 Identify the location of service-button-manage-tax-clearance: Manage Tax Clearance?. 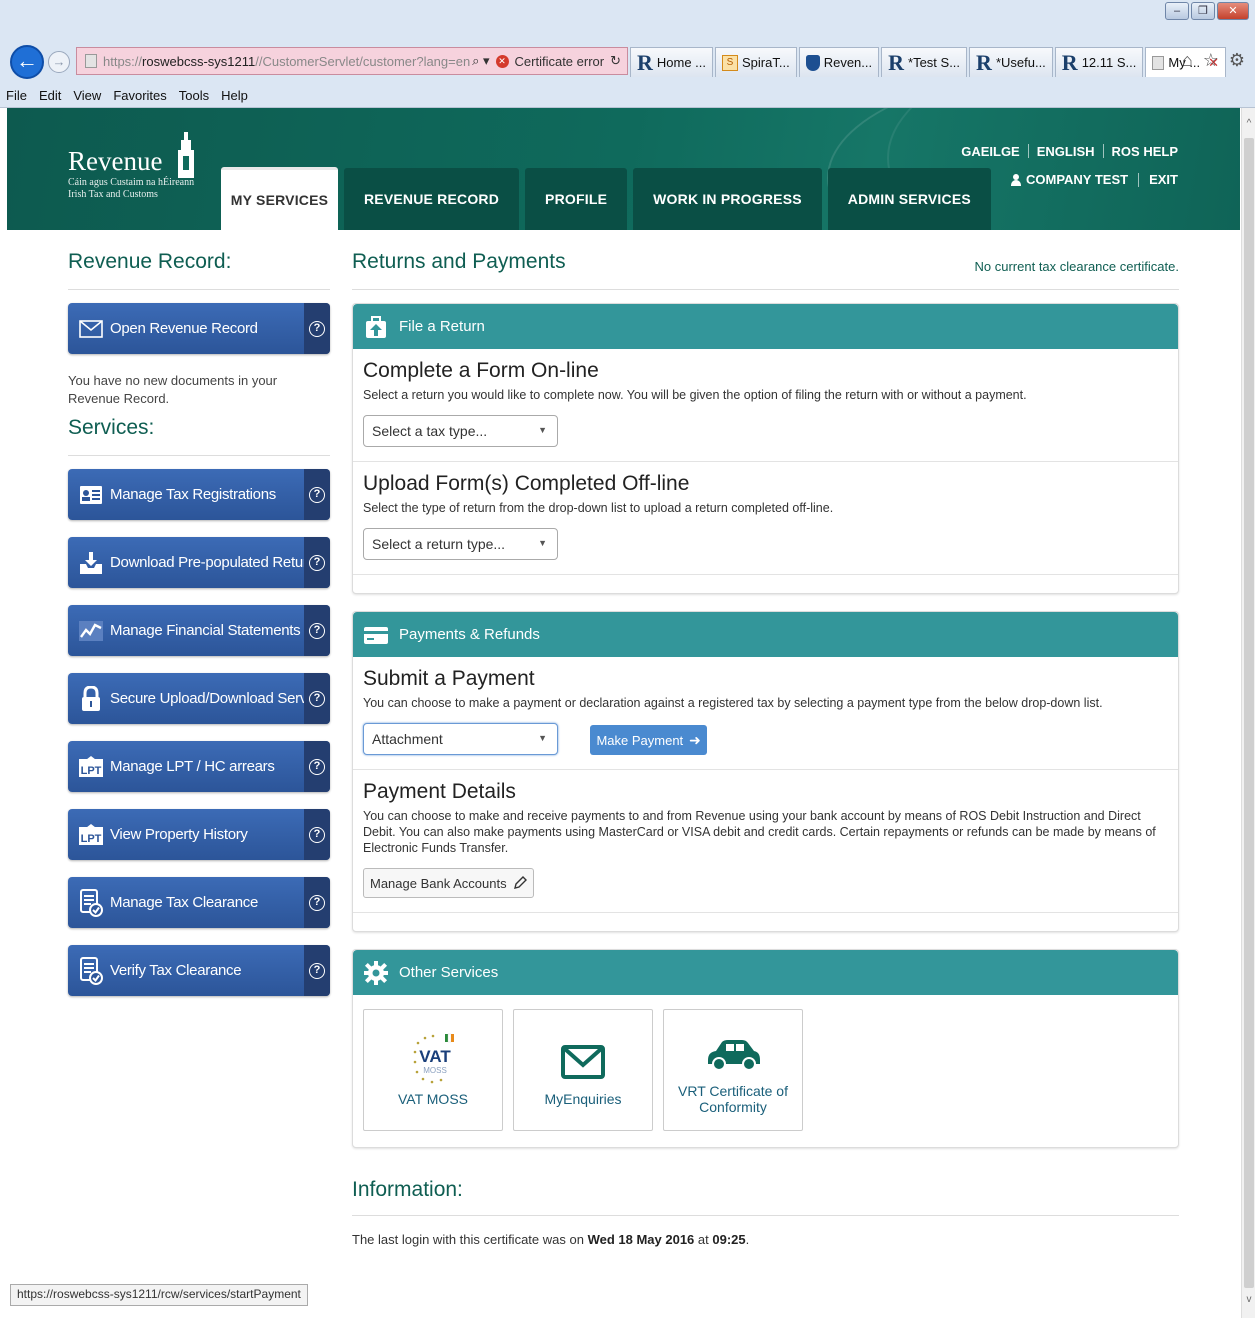
(199, 902).